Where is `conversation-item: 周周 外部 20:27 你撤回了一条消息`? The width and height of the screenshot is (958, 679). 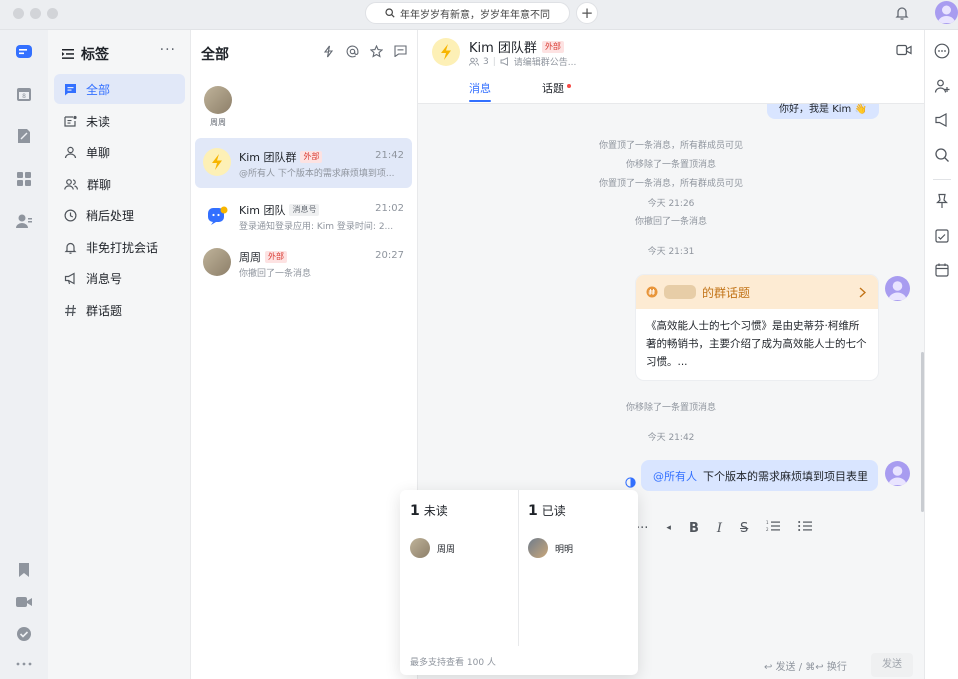
conversation-item: 周周 外部 20:27 你撤回了一条消息 is located at coordinates (303, 263).